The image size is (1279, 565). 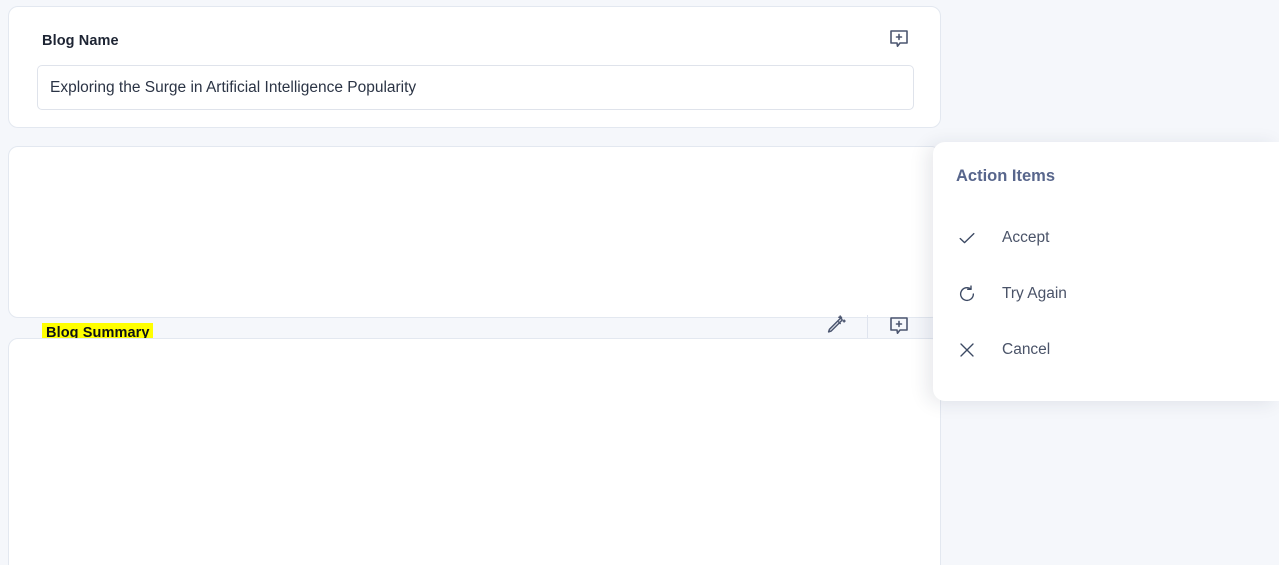 I want to click on action-item-cancel: Cancel, so click(x=1106, y=350).